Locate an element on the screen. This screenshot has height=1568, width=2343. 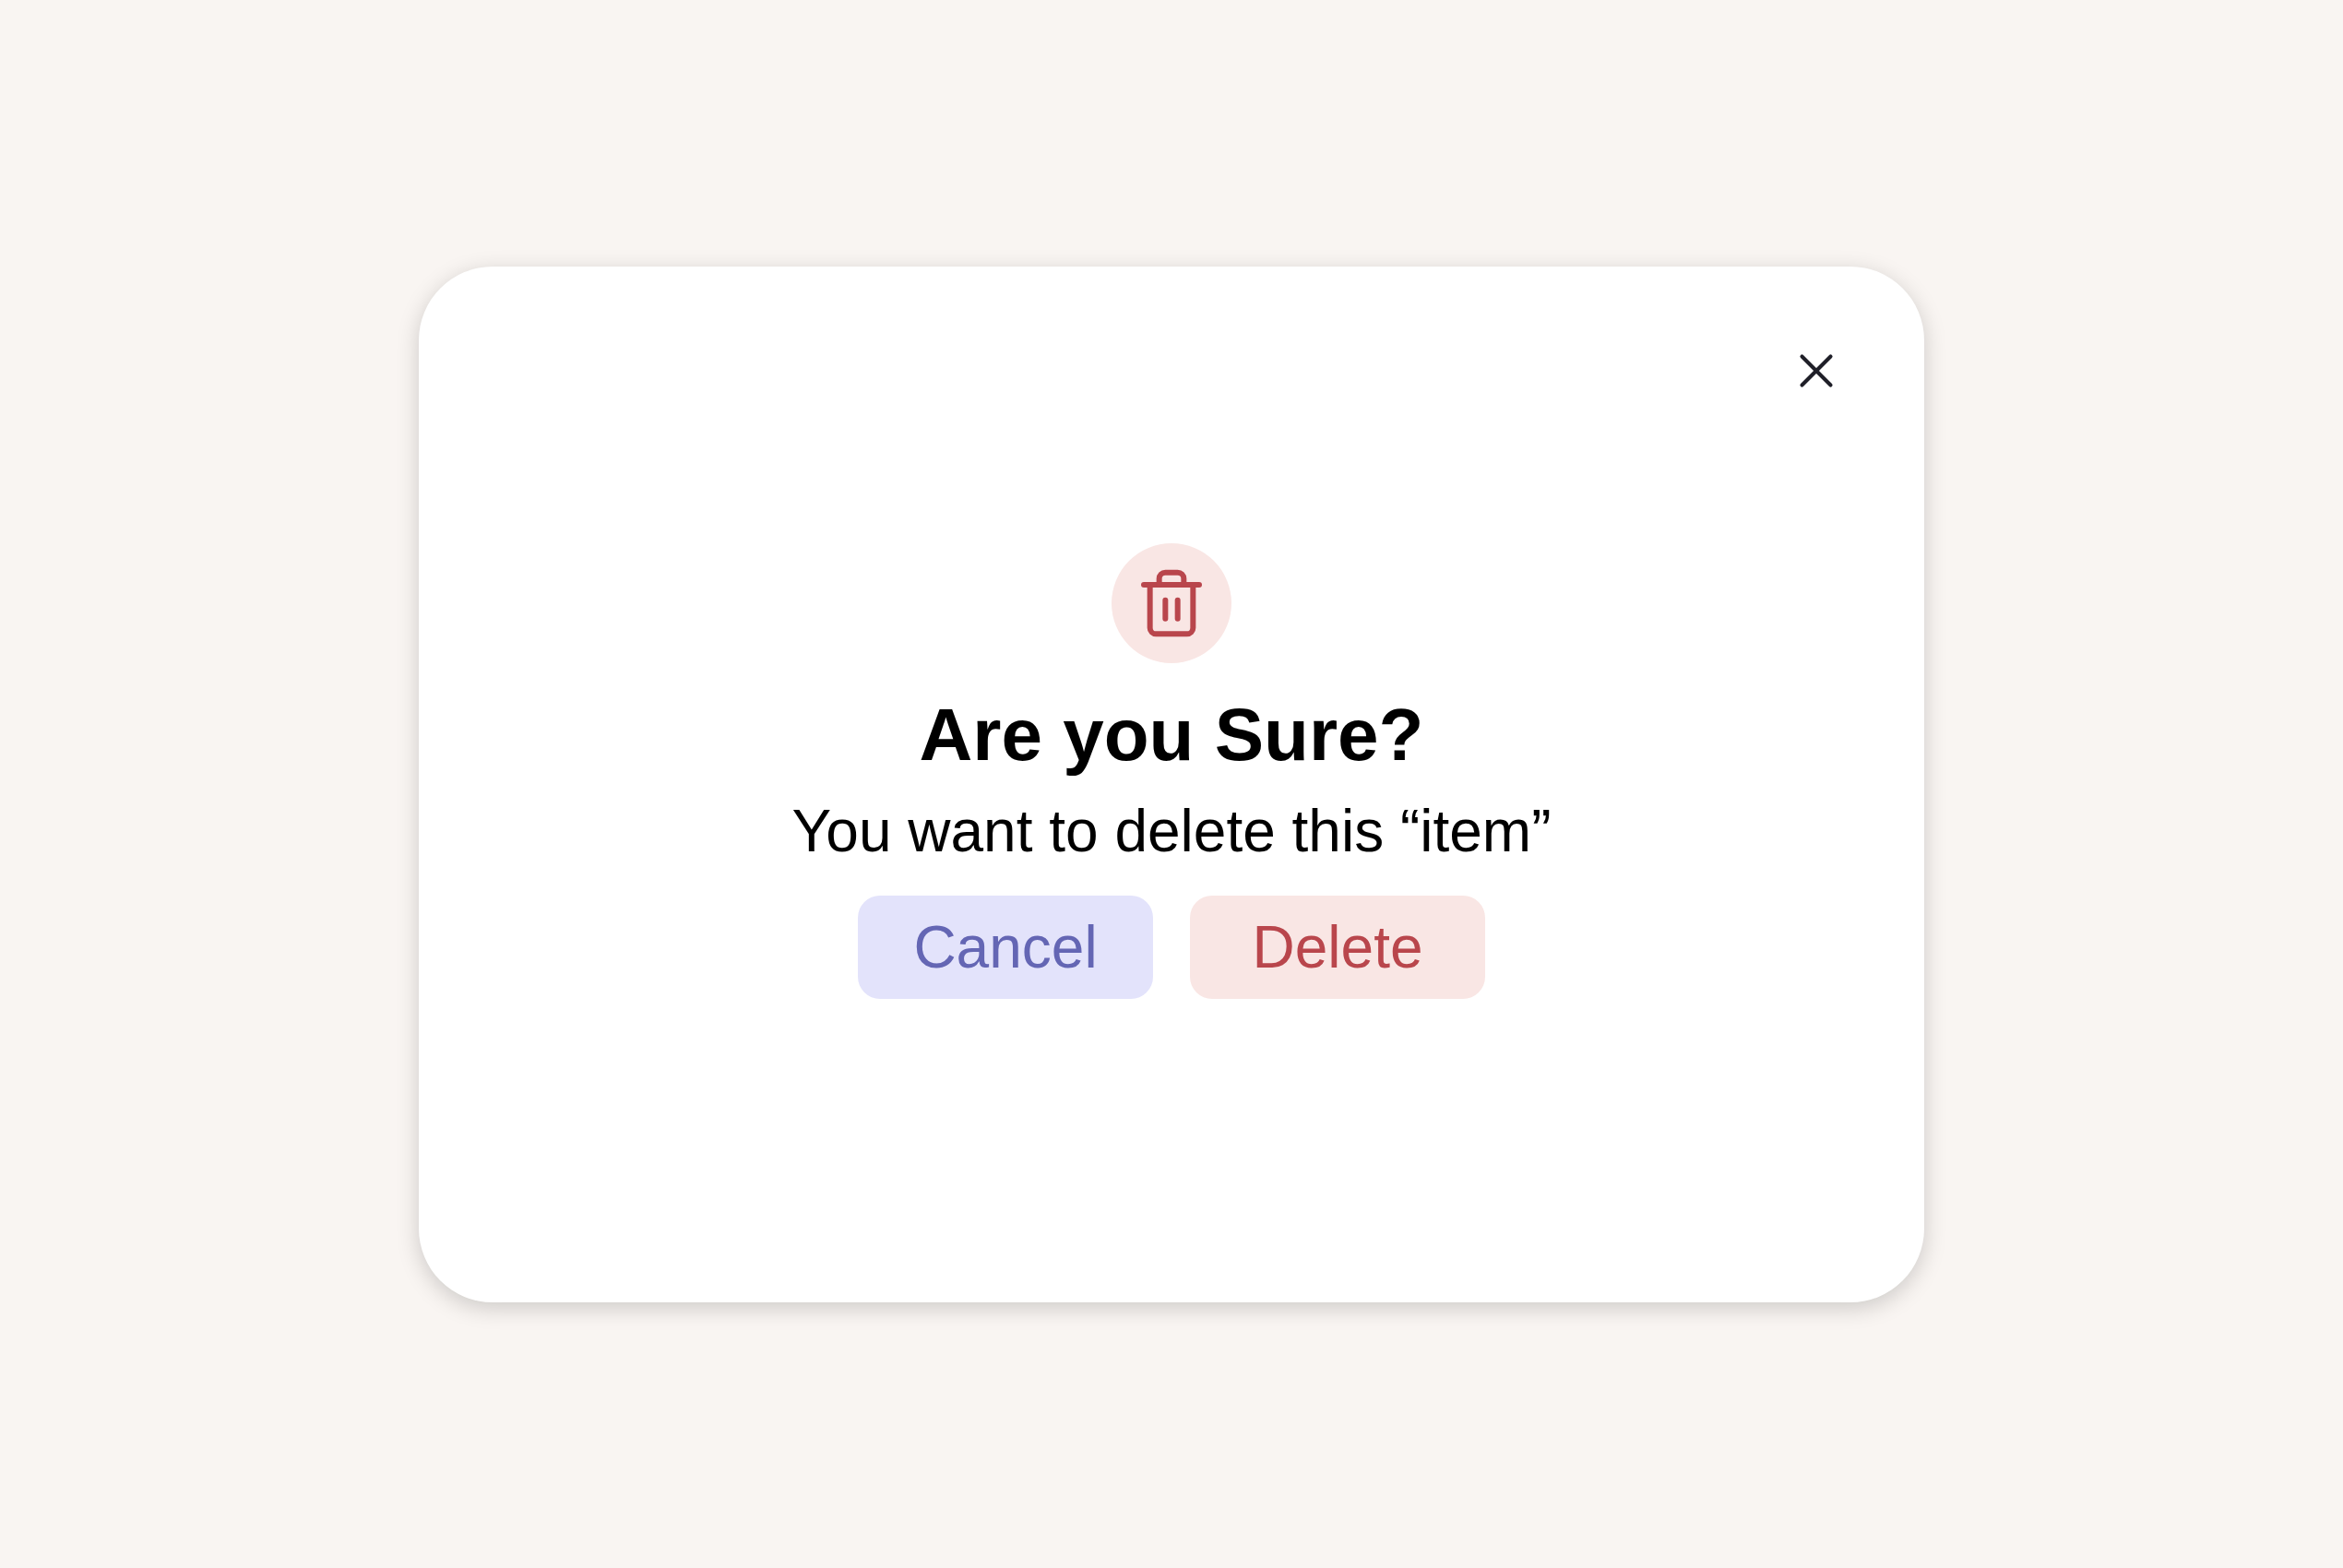
delete-button: Delete is located at coordinates (1337, 947).